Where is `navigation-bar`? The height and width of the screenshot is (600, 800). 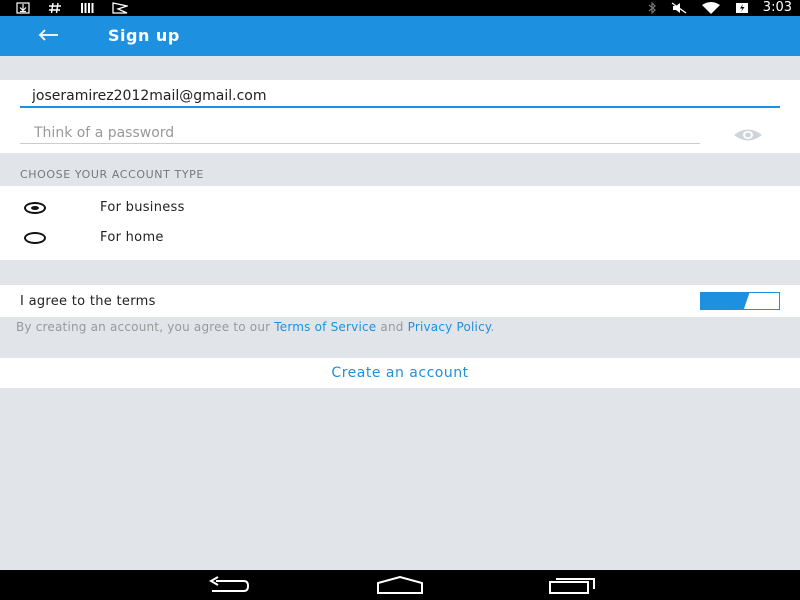
navigation-bar is located at coordinates (400, 585).